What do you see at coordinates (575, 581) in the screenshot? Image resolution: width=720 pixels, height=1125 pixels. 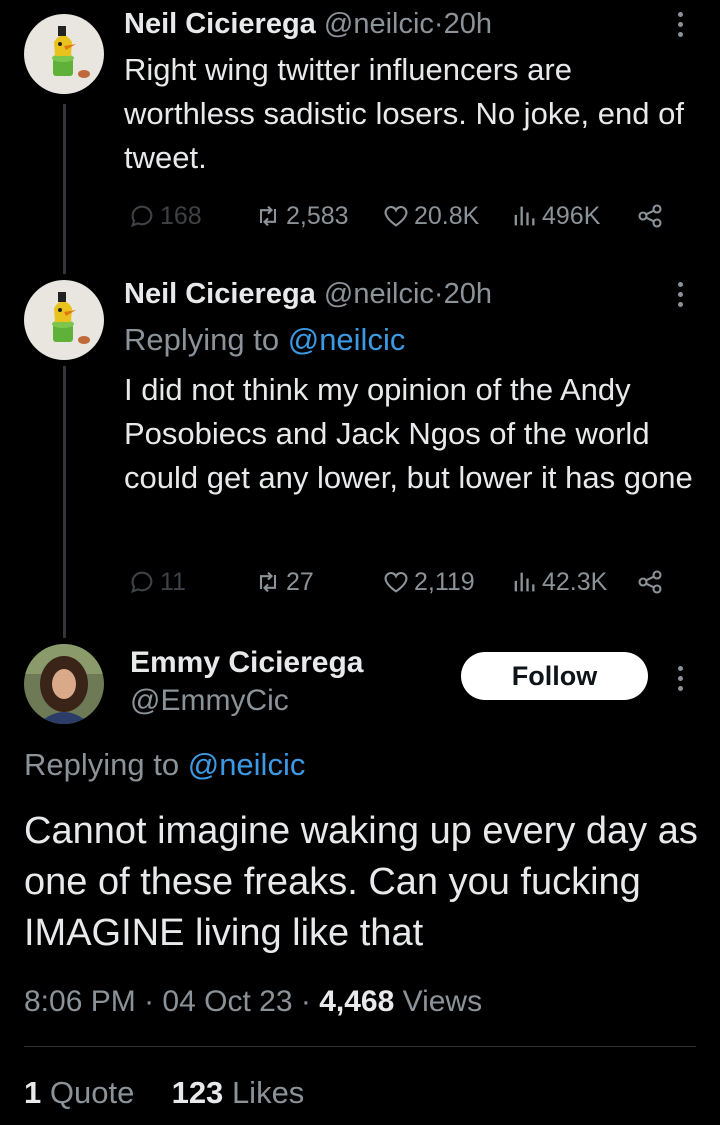 I see `tweet2-views-count: 42.3K` at bounding box center [575, 581].